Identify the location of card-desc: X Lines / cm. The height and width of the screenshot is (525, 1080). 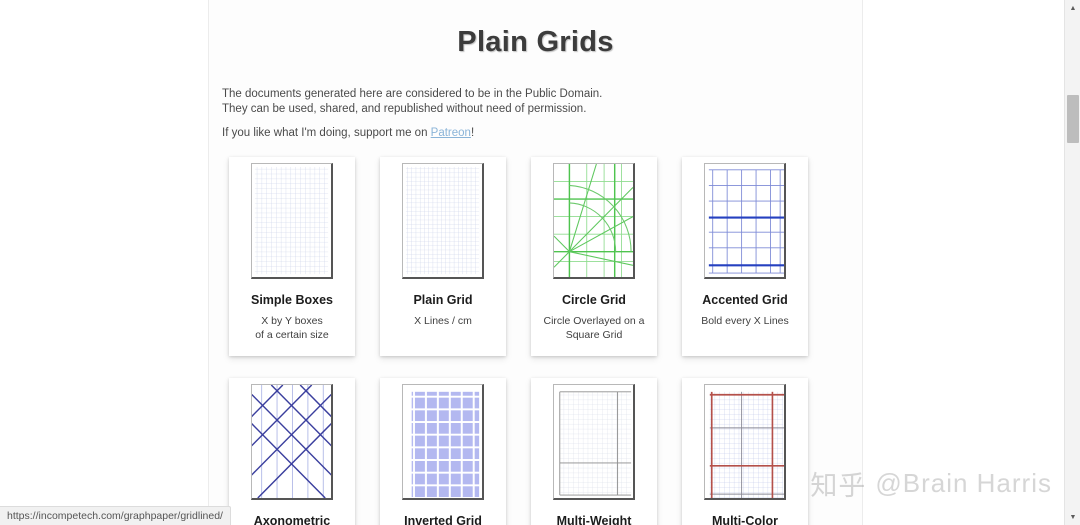
(443, 321).